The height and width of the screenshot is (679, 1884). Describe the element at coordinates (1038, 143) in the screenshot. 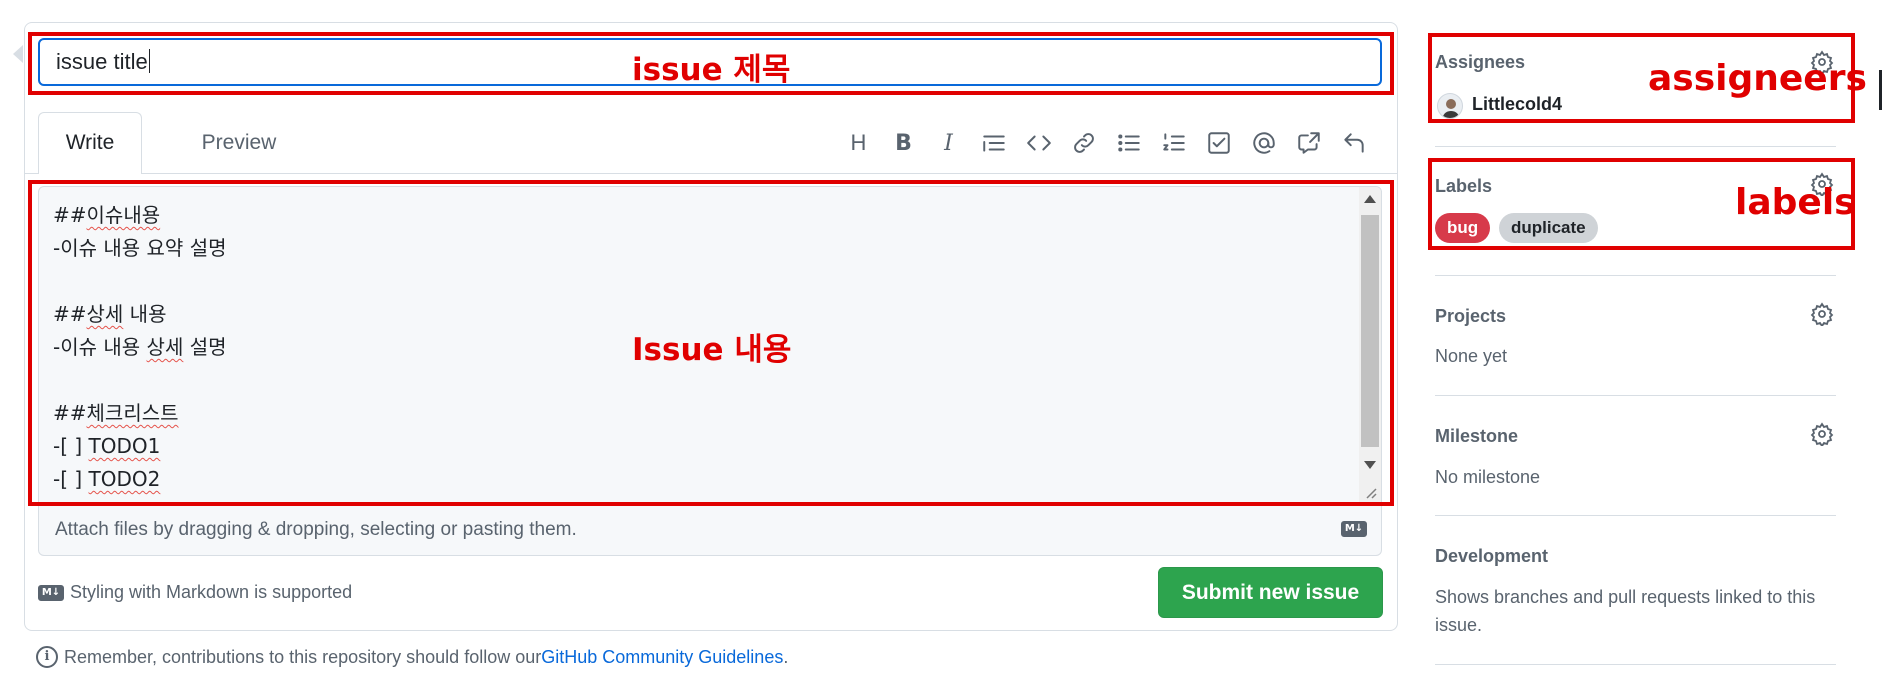

I see `code-icon` at that location.